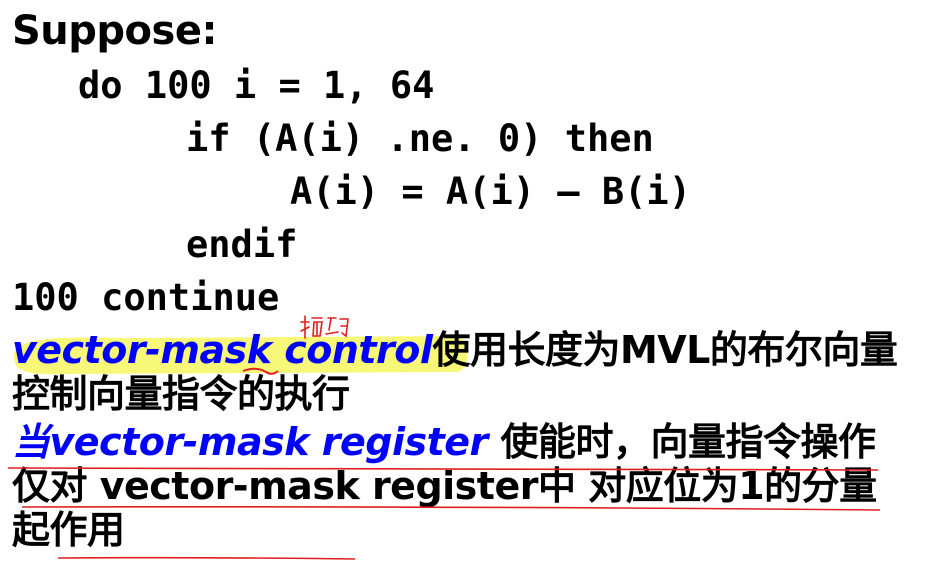 The height and width of the screenshot is (563, 928). Describe the element at coordinates (490, 191) in the screenshot. I see `code-line-3: A(i) = A(i) – B(i)` at that location.